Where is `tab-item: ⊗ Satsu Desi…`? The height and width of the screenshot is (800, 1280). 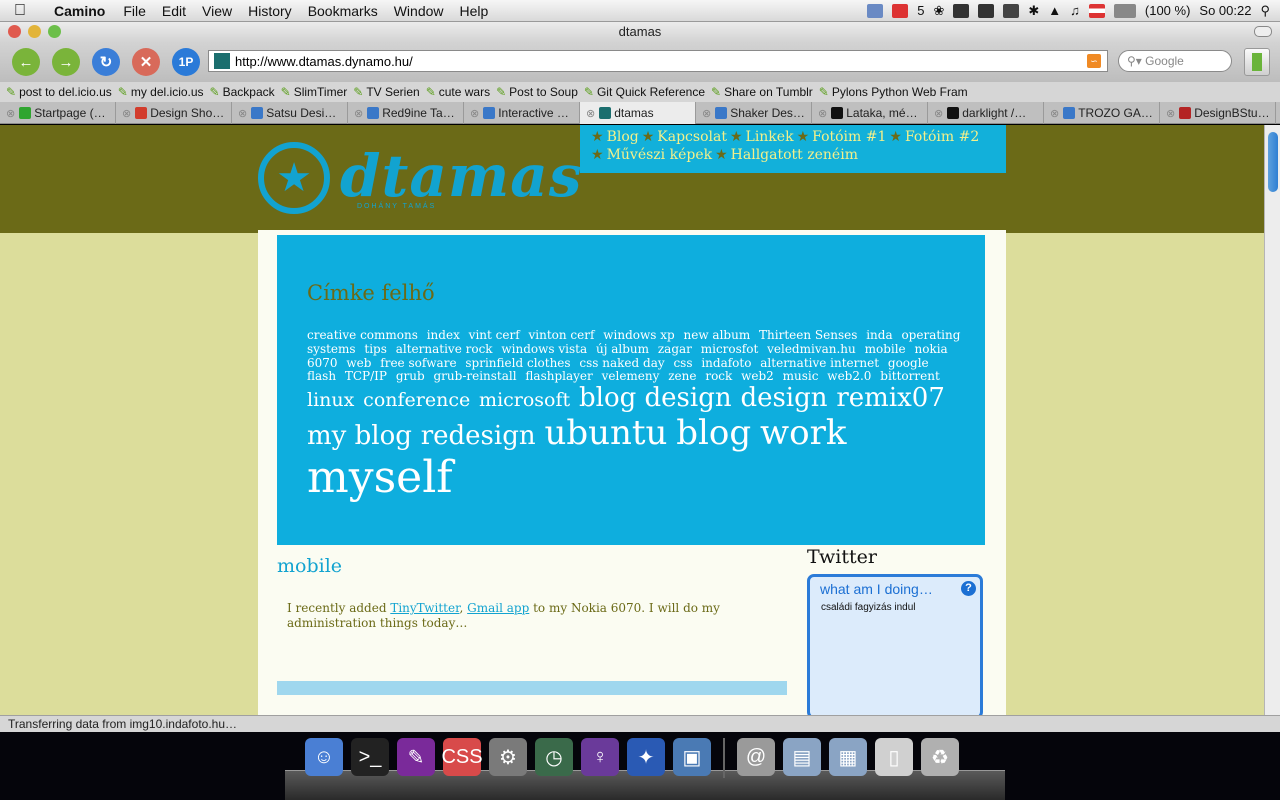 tab-item: ⊗ Satsu Desi… is located at coordinates (290, 113).